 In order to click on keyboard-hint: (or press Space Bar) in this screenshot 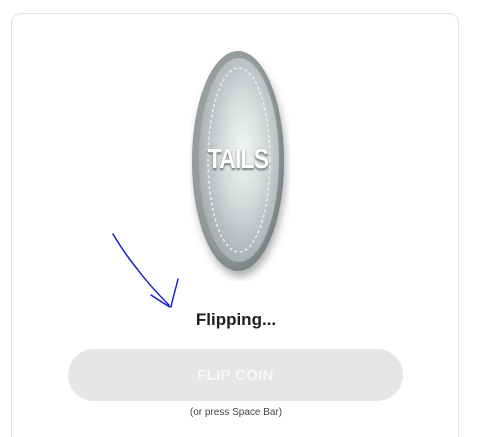, I will do `click(236, 412)`.